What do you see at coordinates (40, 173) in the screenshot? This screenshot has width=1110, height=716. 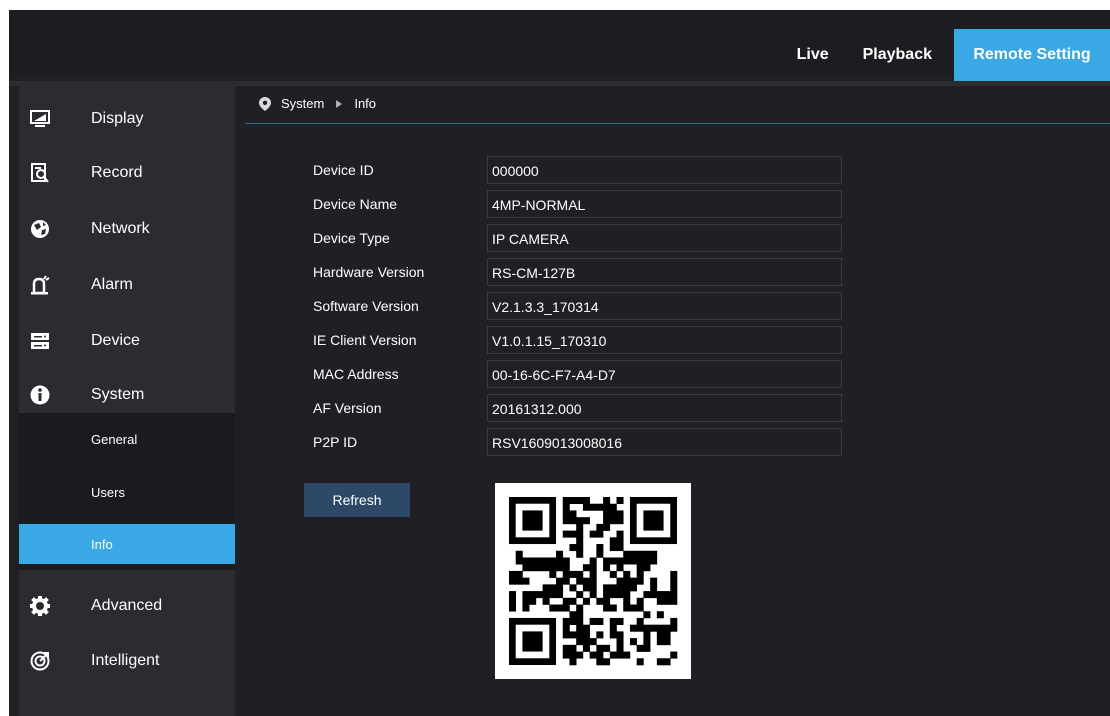 I see `record-icon` at bounding box center [40, 173].